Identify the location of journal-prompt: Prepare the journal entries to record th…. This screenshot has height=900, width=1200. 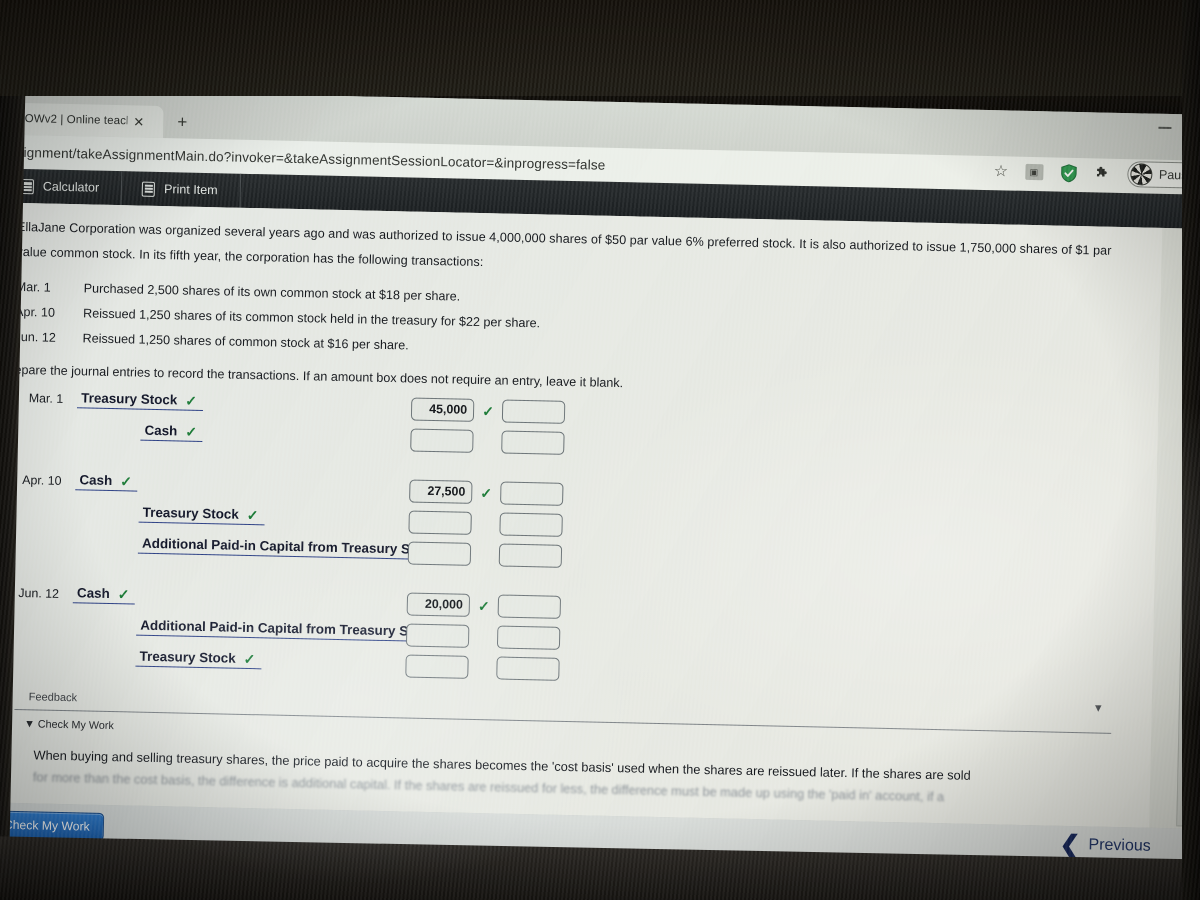
(312, 376).